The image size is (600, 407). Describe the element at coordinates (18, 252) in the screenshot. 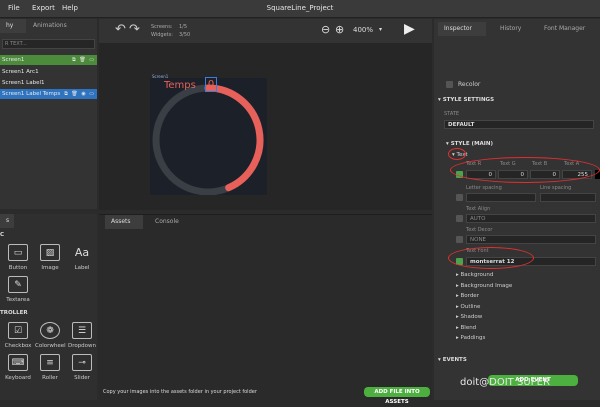

I see `button-icon: ▭` at that location.